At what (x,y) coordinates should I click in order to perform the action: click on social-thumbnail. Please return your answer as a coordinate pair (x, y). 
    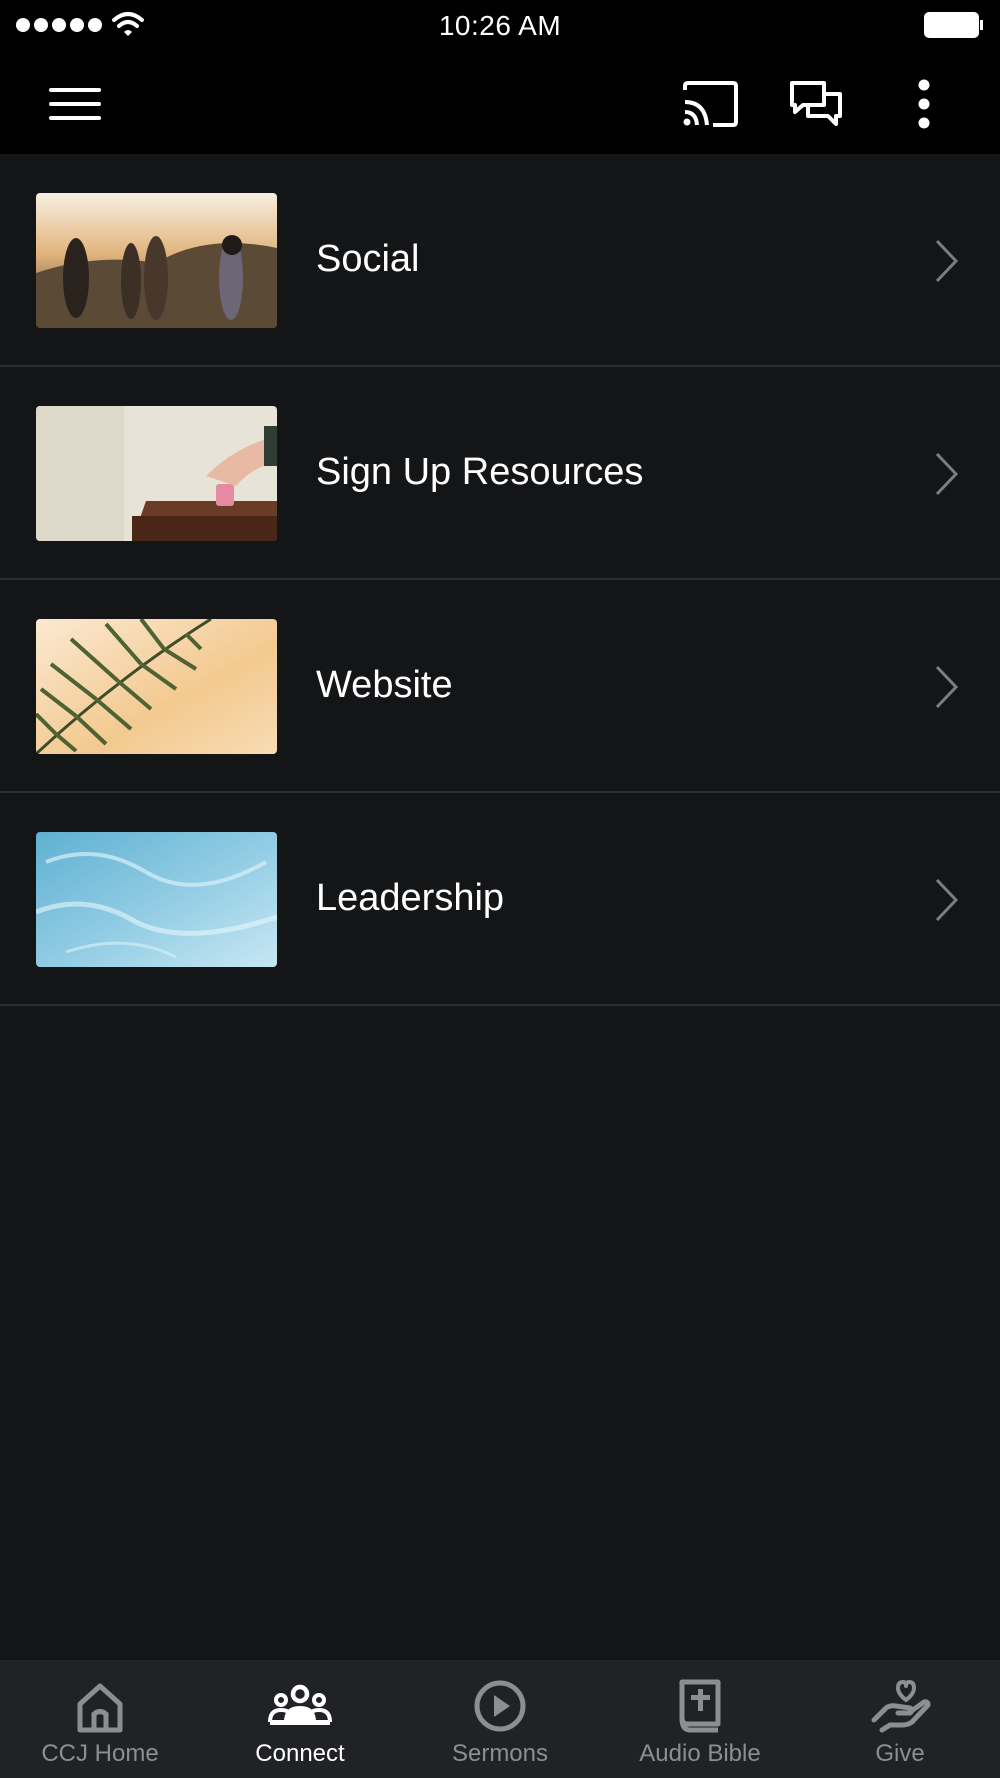
    Looking at the image, I should click on (156, 260).